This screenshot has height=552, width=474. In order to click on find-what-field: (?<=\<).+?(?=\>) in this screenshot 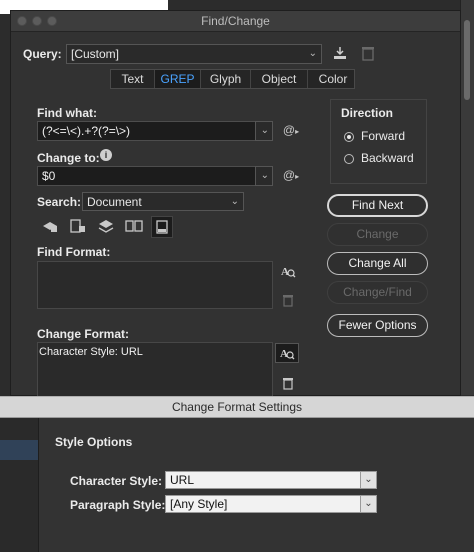, I will do `click(155, 131)`.